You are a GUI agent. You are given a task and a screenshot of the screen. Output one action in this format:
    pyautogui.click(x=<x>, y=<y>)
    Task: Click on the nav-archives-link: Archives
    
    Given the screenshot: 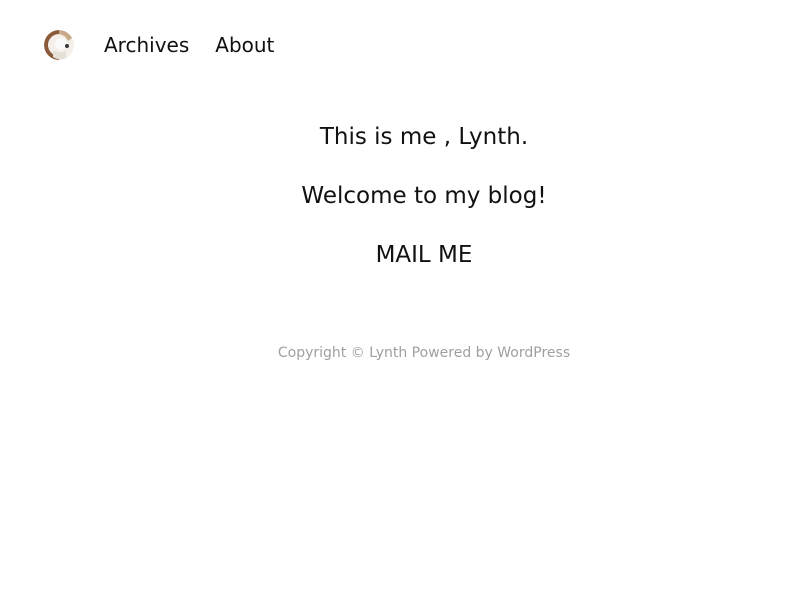 What is the action you would take?
    pyautogui.click(x=146, y=45)
    